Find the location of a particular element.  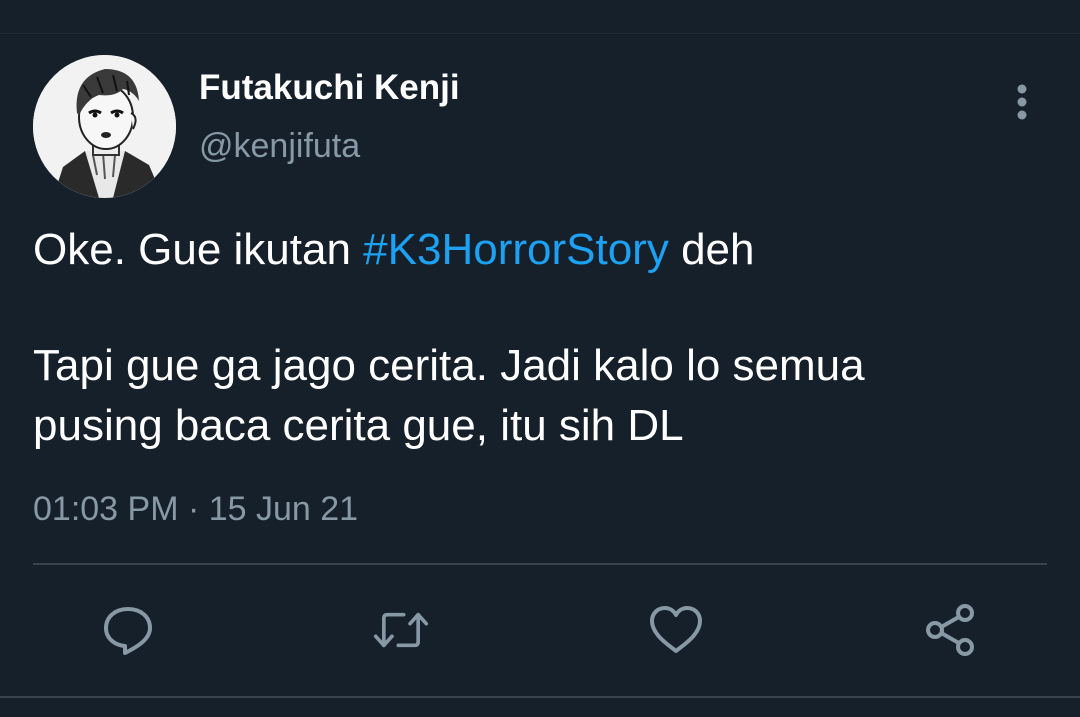

top-divider is located at coordinates (540, 33).